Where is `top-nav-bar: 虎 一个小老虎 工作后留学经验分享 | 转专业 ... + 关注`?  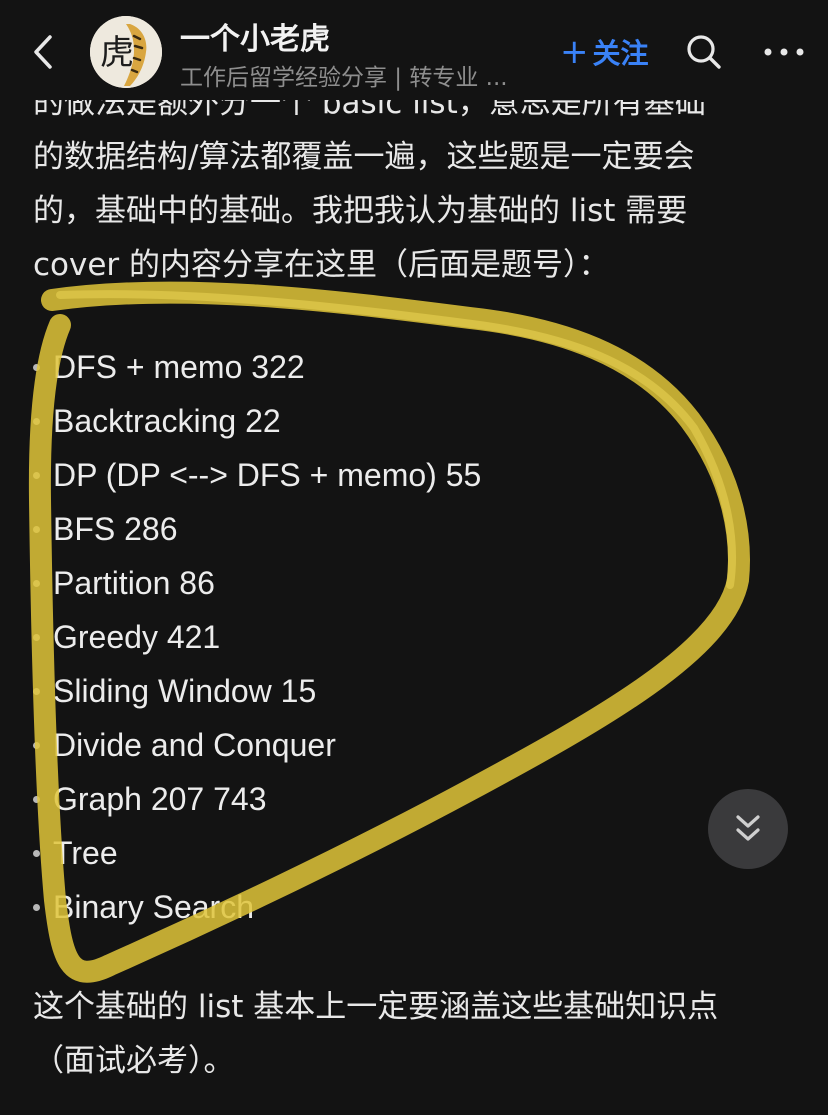 top-nav-bar: 虎 一个小老虎 工作后留学经验分享 | 转专业 ... + 关注 is located at coordinates (414, 50).